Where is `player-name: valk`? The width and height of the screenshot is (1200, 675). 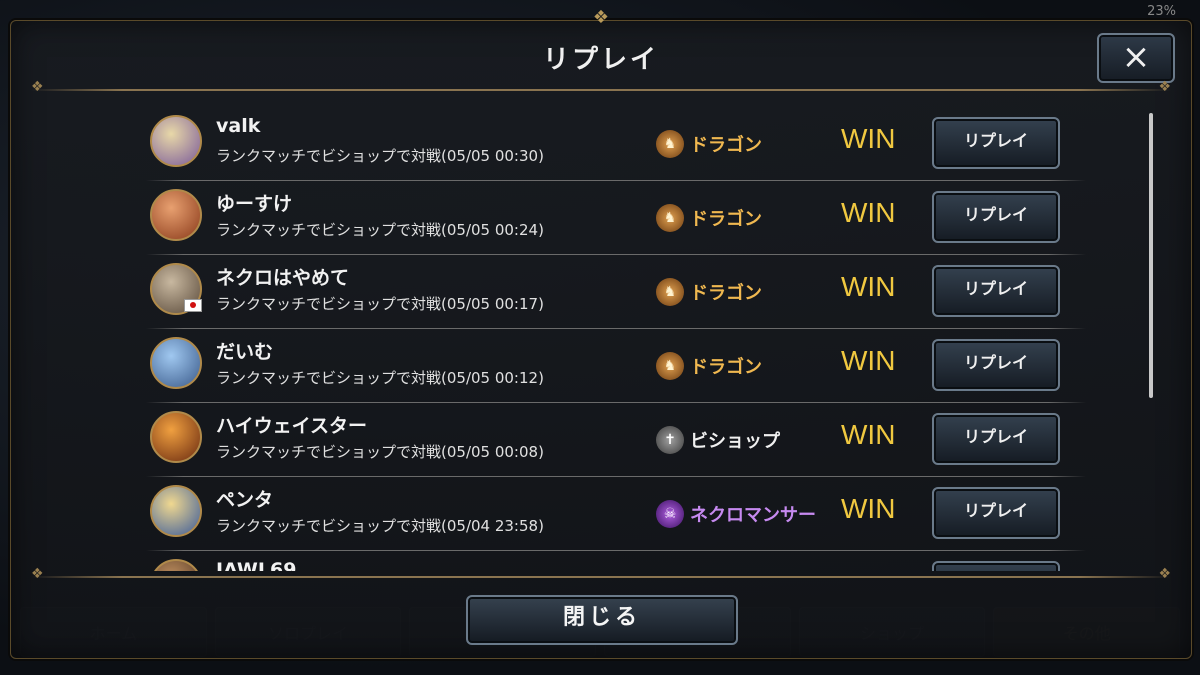
player-name: valk is located at coordinates (238, 126).